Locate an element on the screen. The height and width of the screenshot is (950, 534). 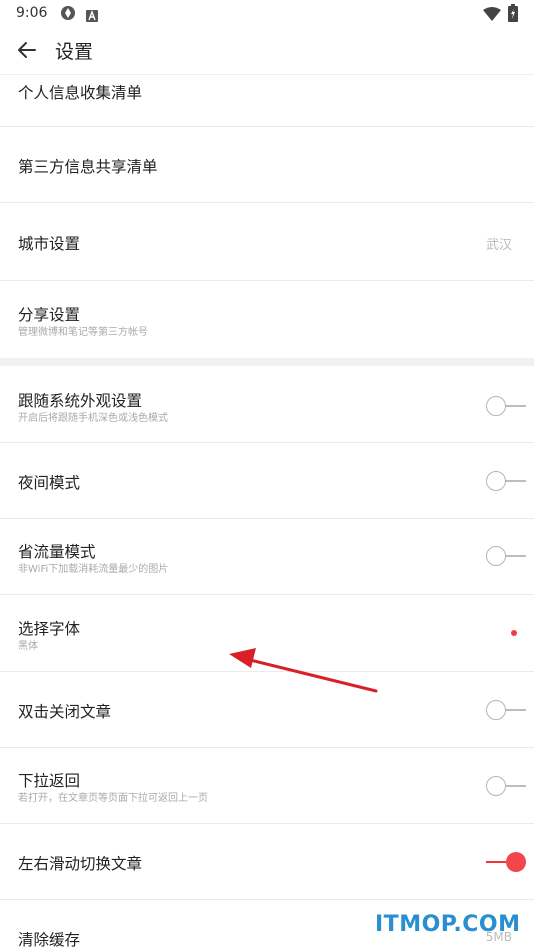
settings-item-night-mode: 夜间模式 is located at coordinates (267, 481).